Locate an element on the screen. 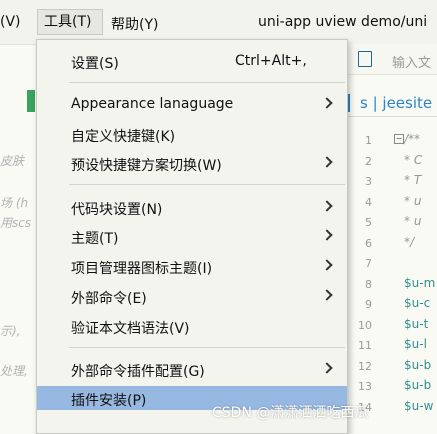  menu-item-external-plugin-config: 外部命令插件配置(G) is located at coordinates (192, 369).